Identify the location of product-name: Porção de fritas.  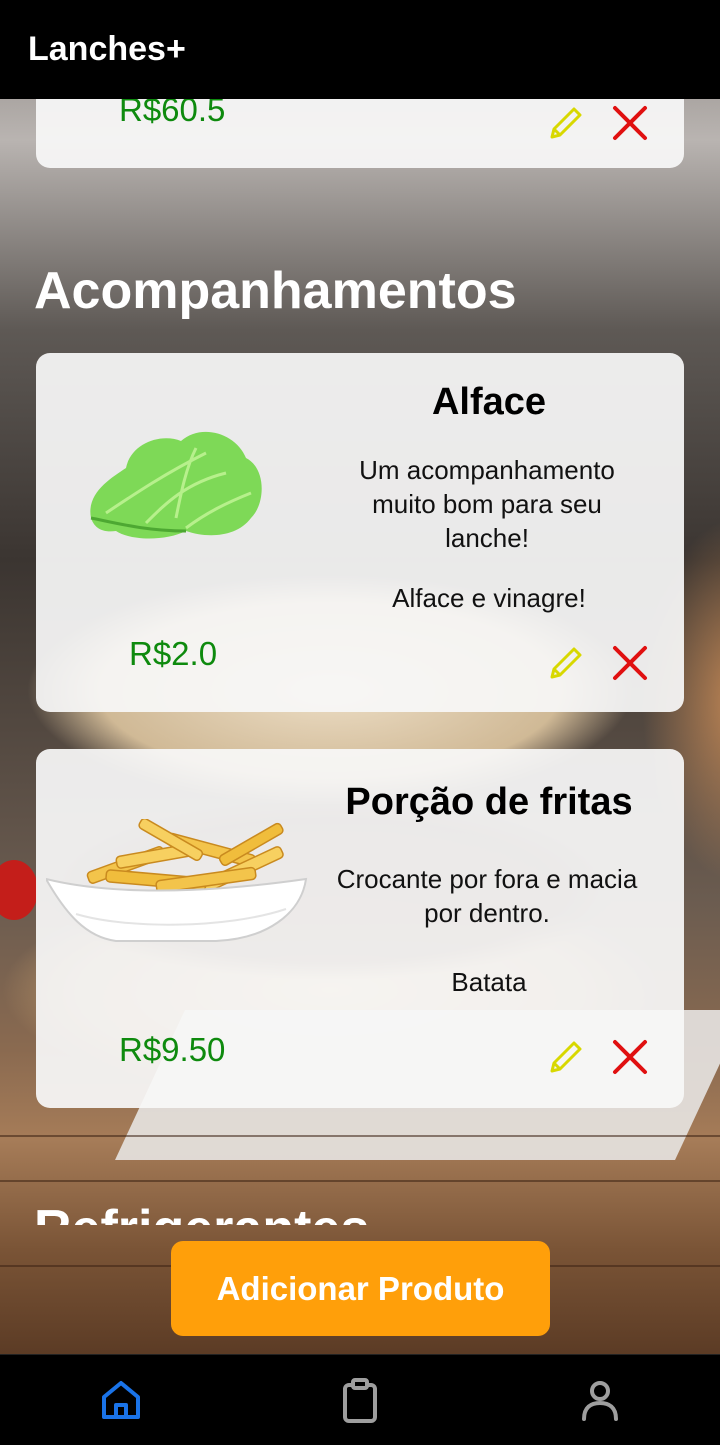
(489, 802).